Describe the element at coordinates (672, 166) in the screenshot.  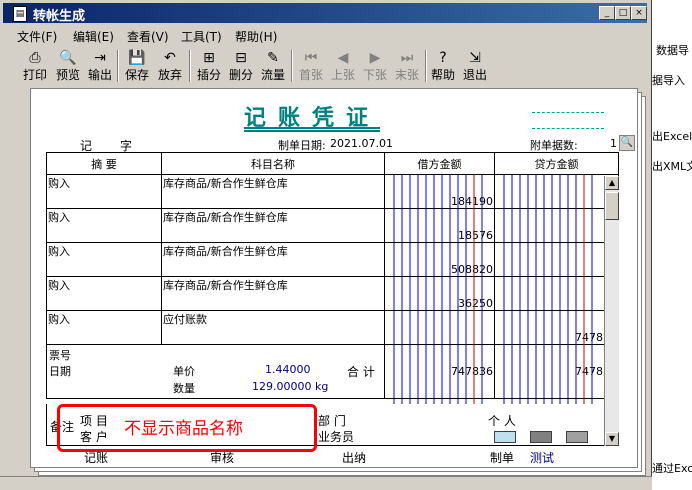
I see `bg-label-4: 出XML文` at that location.